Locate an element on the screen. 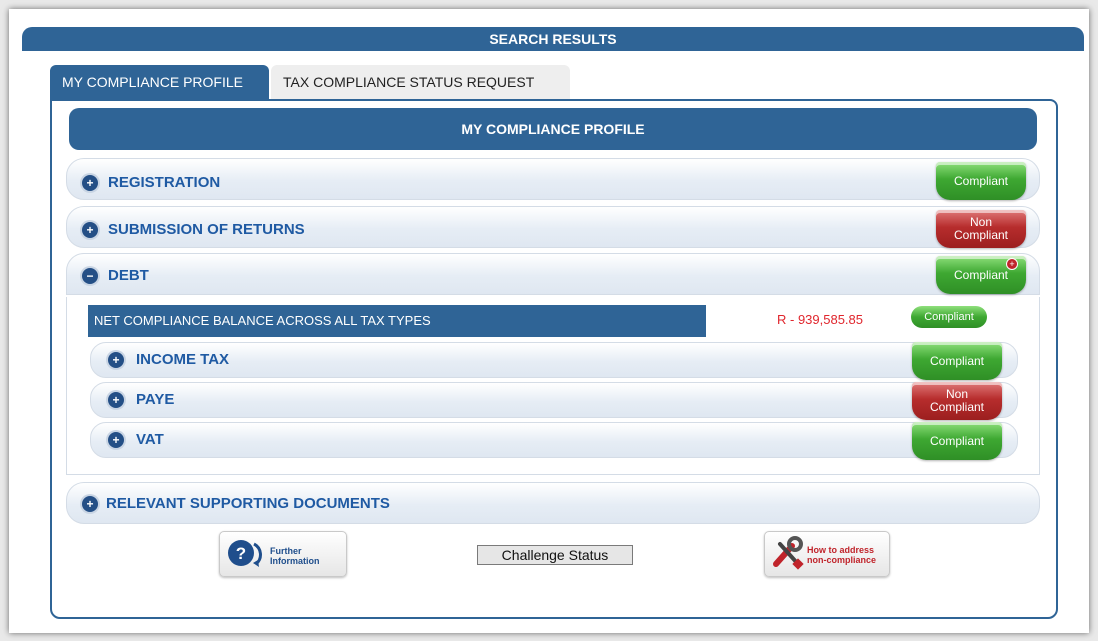 Image resolution: width=1098 pixels, height=641 pixels. sub-label-paye: PAYE is located at coordinates (155, 399).